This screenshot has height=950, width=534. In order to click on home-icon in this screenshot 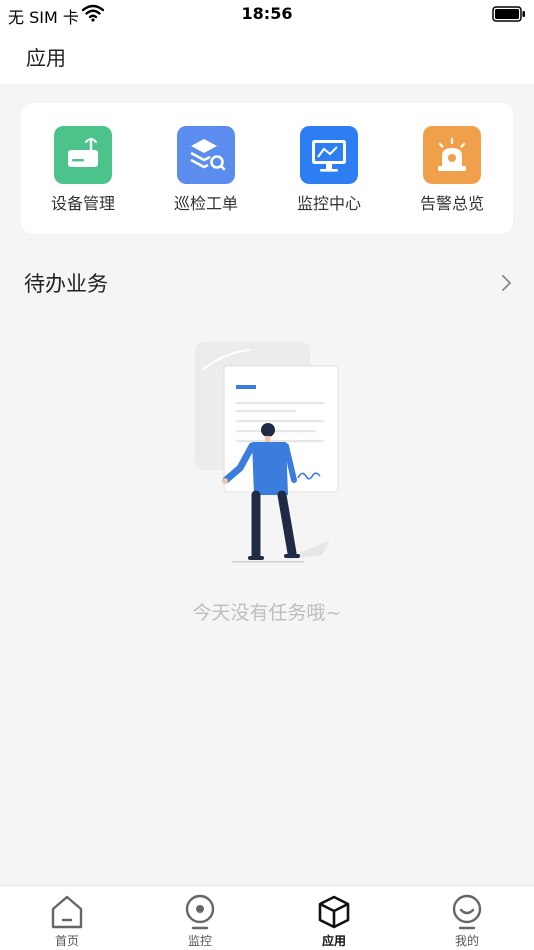, I will do `click(67, 912)`.